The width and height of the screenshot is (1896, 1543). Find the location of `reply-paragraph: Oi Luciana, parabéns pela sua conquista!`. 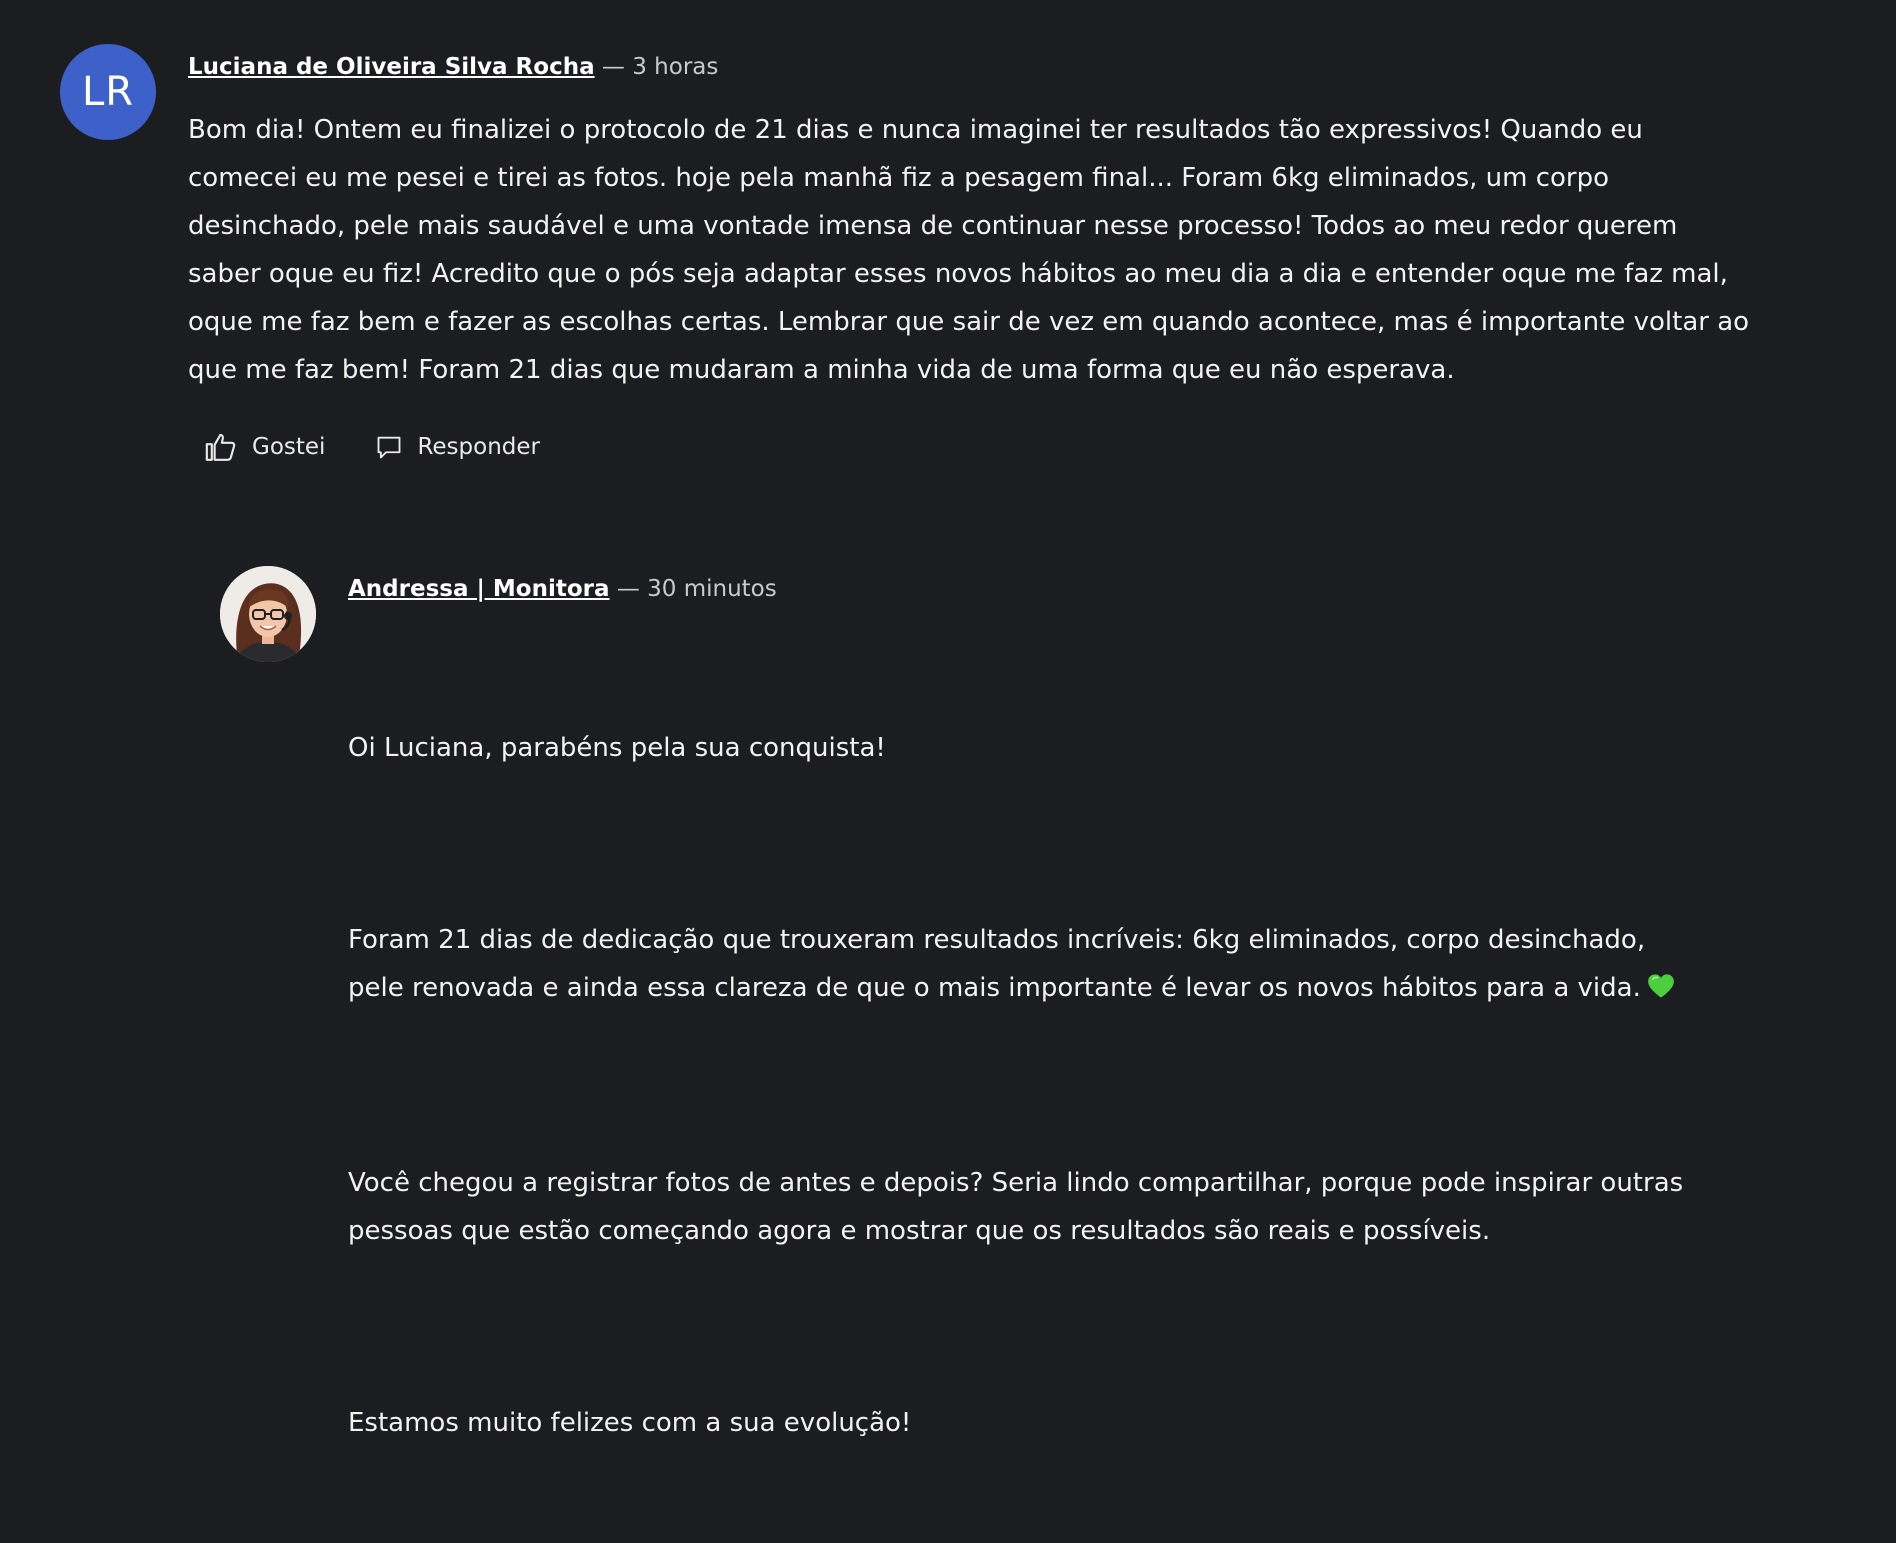

reply-paragraph: Oi Luciana, parabéns pela sua conquista! is located at coordinates (617, 748).